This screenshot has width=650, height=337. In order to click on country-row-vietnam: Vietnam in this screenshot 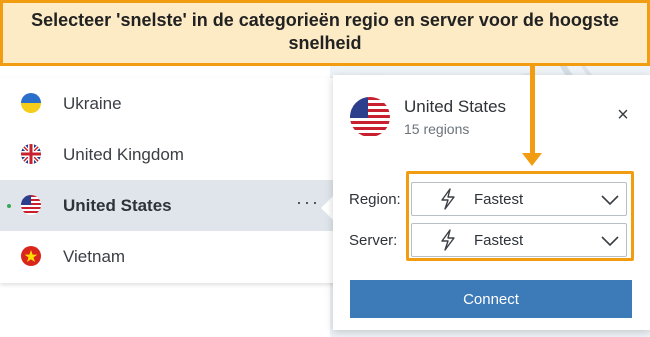, I will do `click(171, 256)`.